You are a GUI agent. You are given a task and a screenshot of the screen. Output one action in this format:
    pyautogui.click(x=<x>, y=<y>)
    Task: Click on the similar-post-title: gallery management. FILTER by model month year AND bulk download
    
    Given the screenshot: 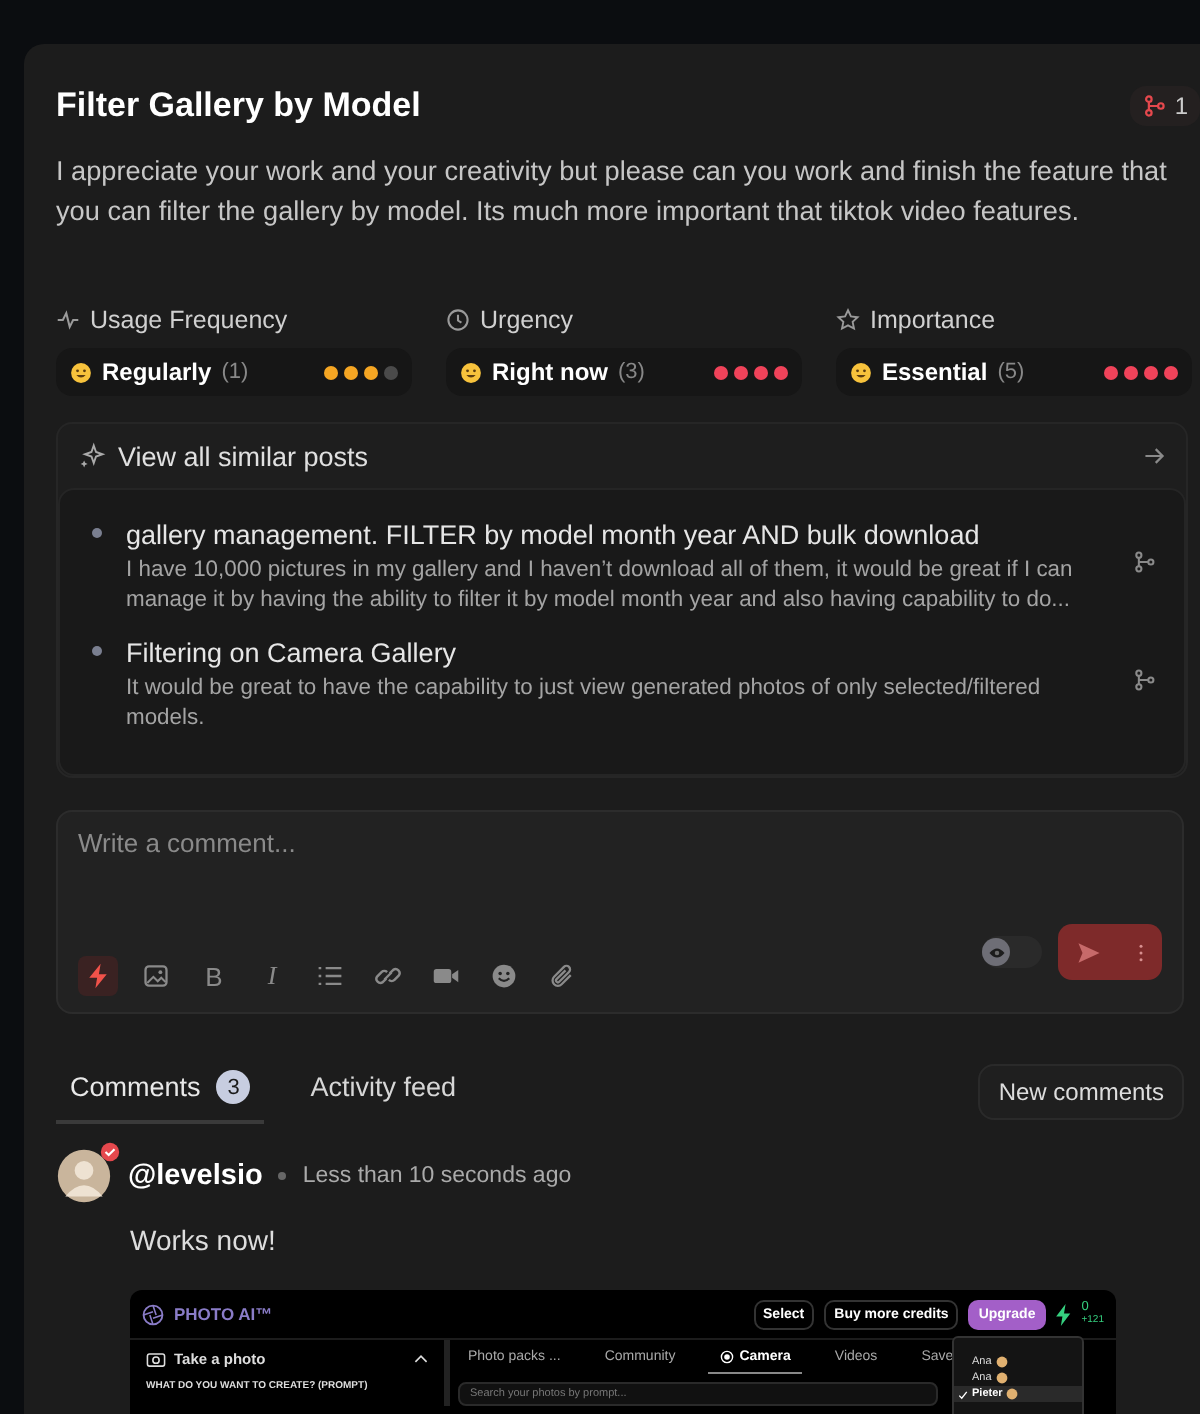 What is the action you would take?
    pyautogui.click(x=617, y=535)
    